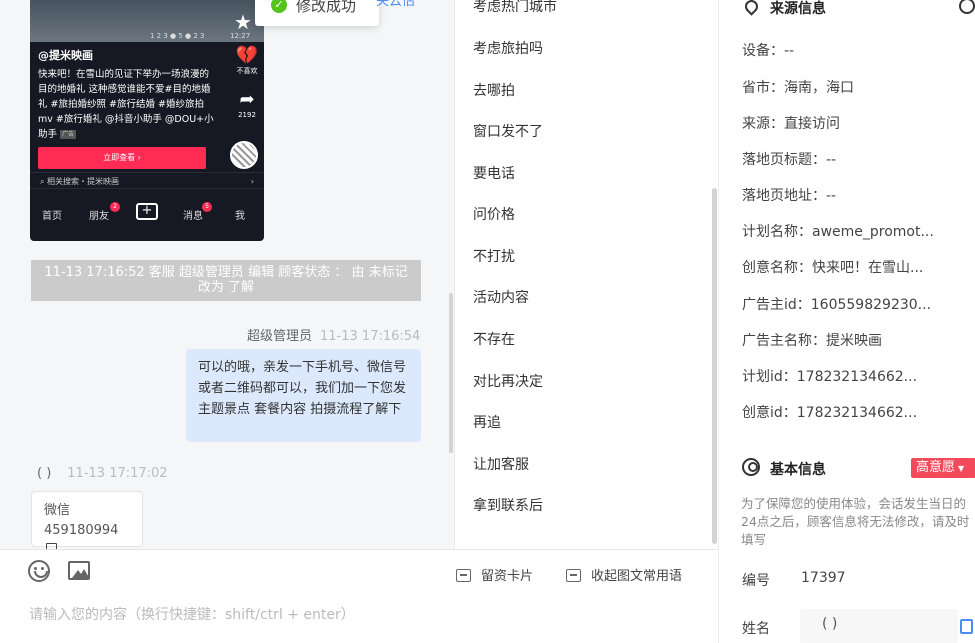 The image size is (975, 643). What do you see at coordinates (508, 48) in the screenshot?
I see `phrase-item: 考虑旅拍吗` at bounding box center [508, 48].